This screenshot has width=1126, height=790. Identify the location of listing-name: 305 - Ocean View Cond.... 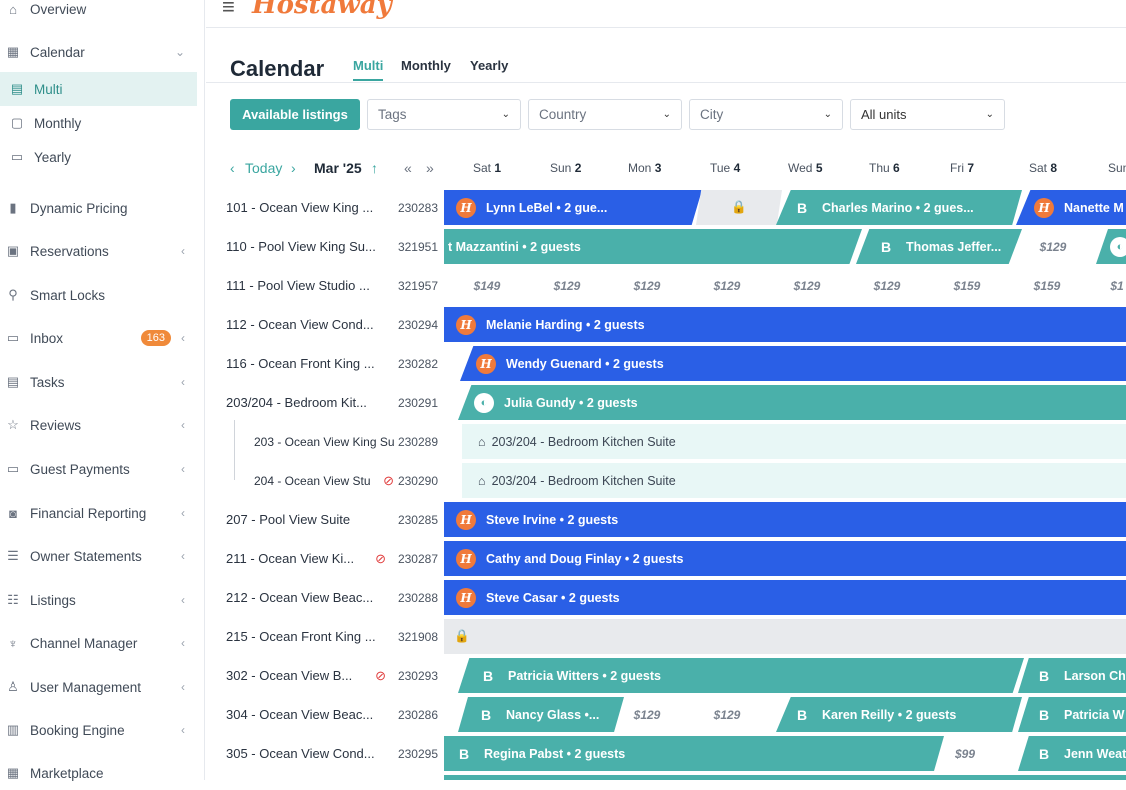
(300, 753).